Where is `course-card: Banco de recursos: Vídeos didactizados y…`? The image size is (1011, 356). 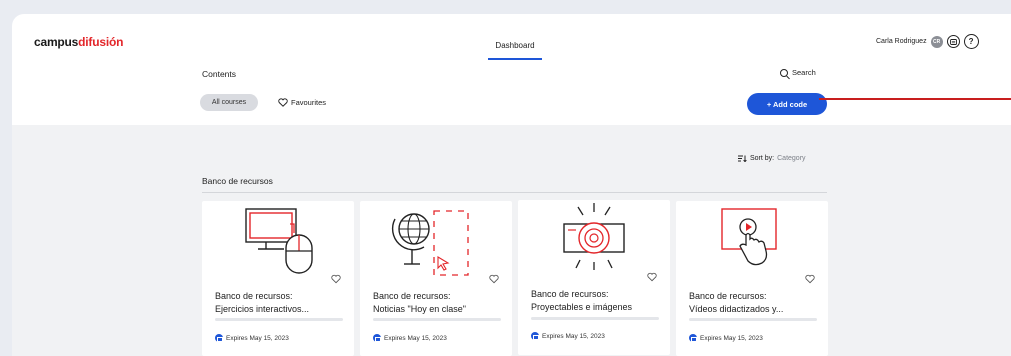 course-card: Banco de recursos: Vídeos didactizados y… is located at coordinates (752, 278).